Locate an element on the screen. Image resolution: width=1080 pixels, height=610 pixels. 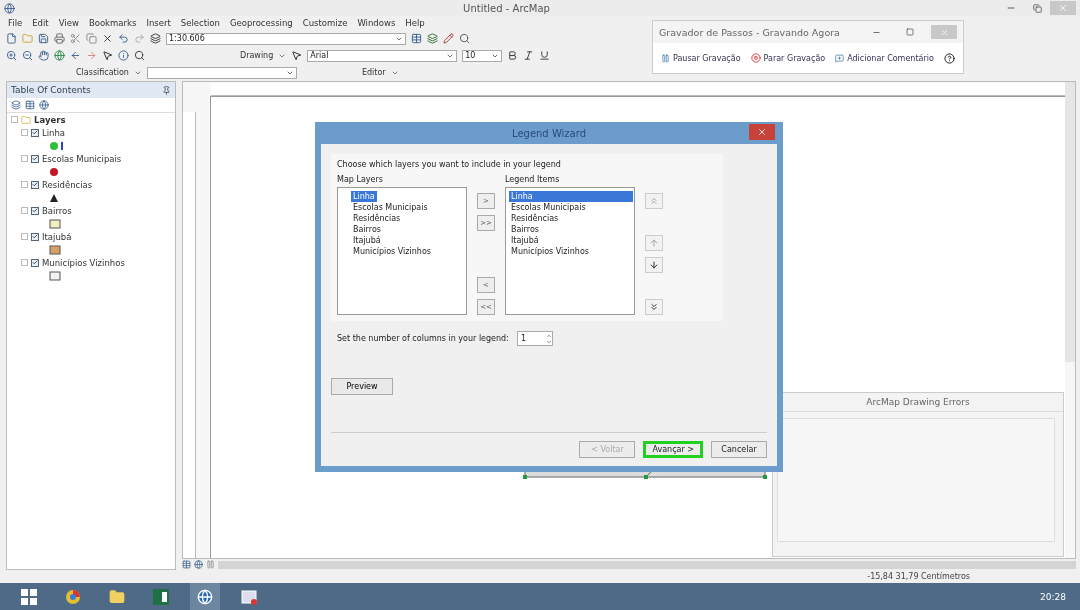
pan-icon is located at coordinates (43, 55).